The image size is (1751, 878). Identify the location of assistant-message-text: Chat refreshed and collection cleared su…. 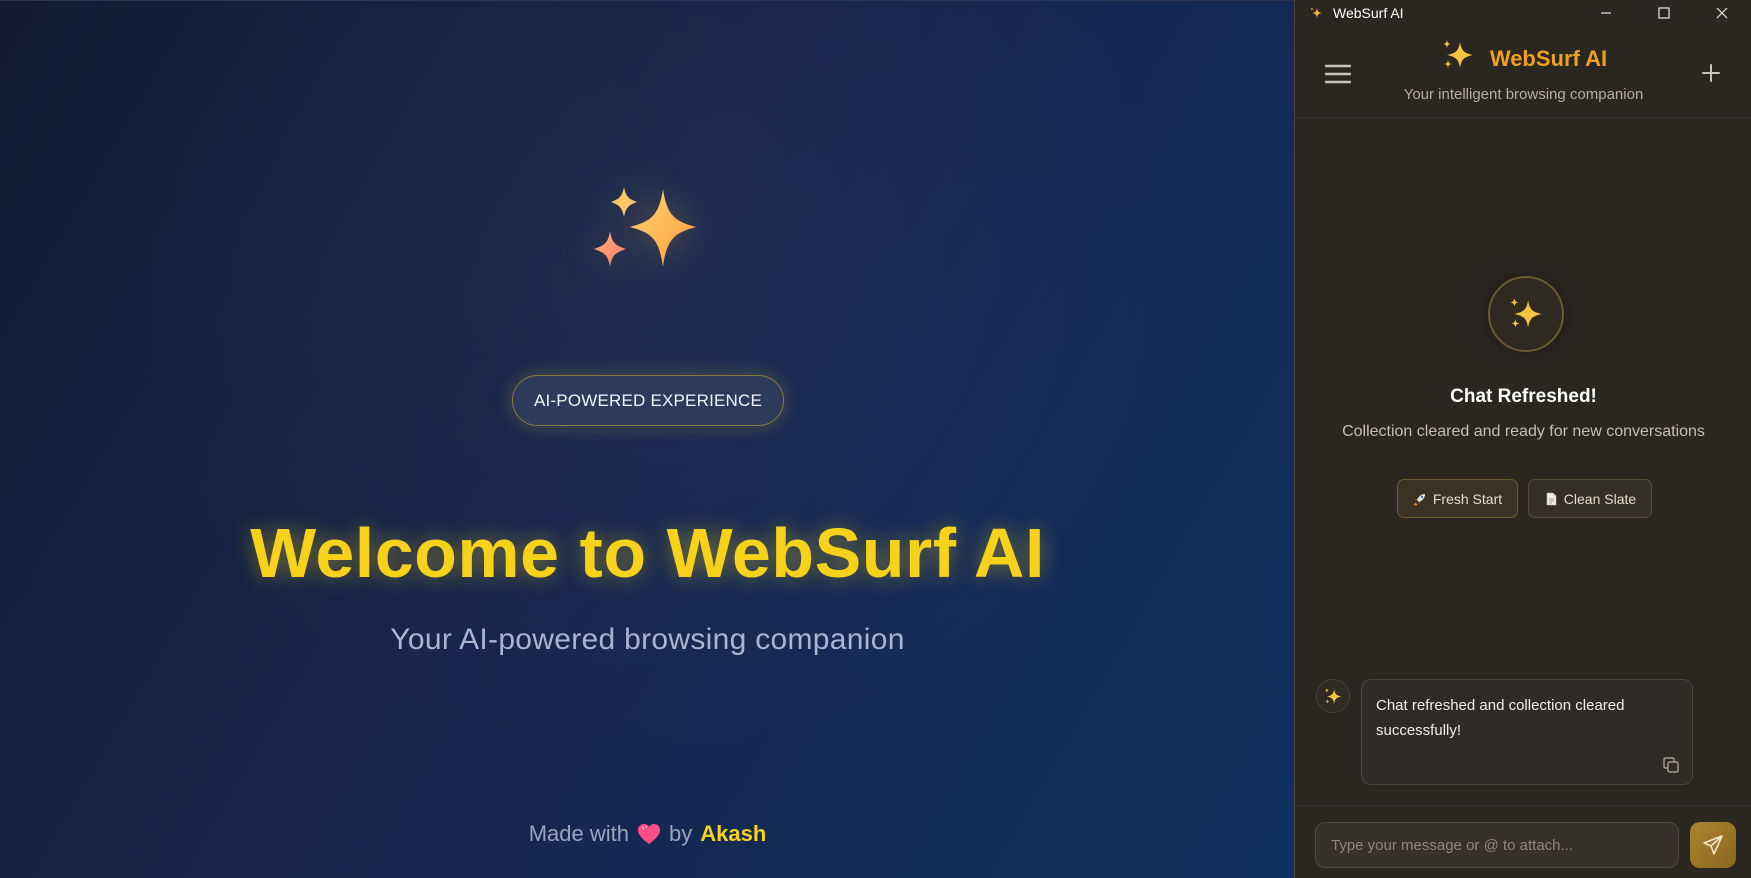
(1500, 718).